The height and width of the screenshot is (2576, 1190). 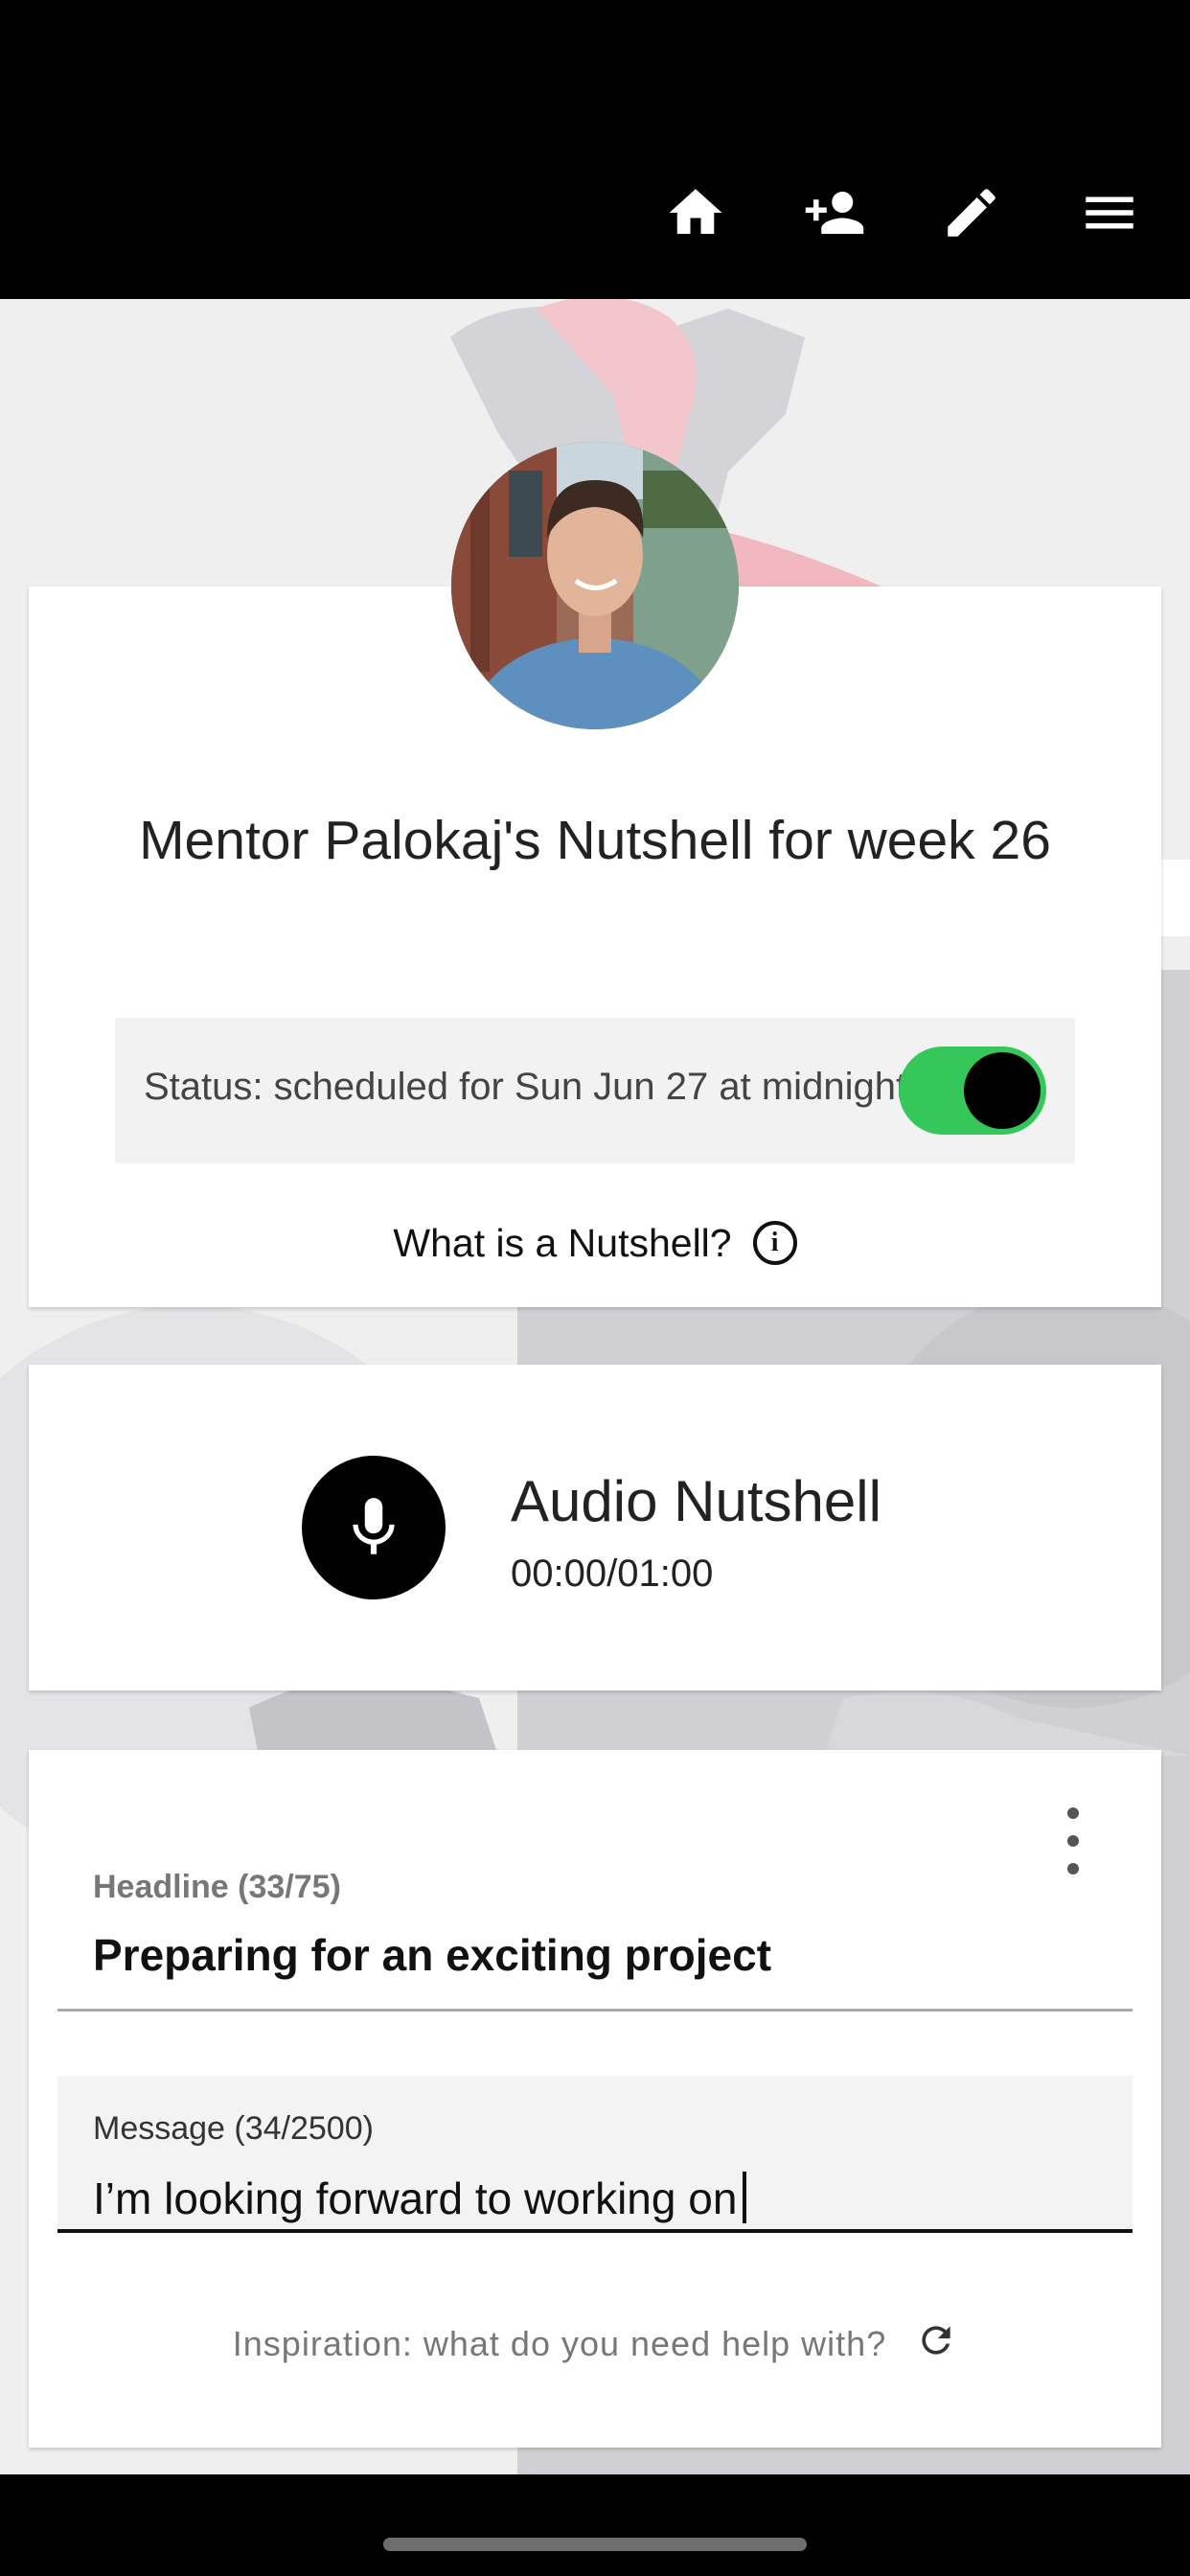 What do you see at coordinates (595, 149) in the screenshot?
I see `top-nav-bar` at bounding box center [595, 149].